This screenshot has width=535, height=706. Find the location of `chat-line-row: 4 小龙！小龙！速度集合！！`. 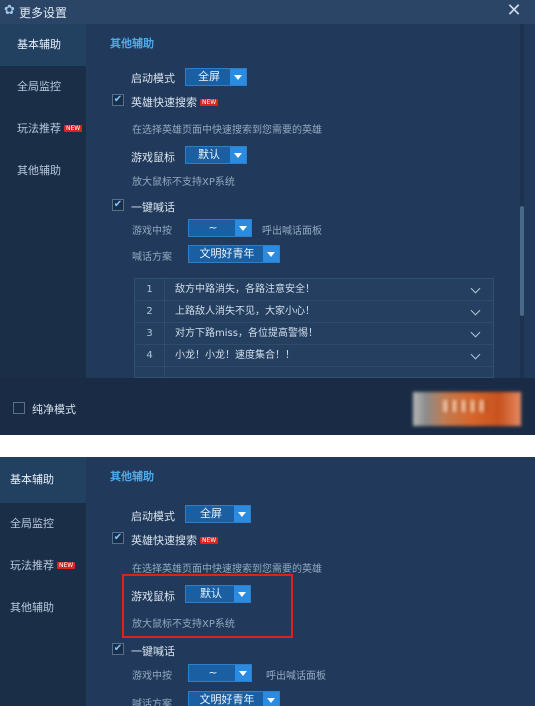

chat-line-row: 4 小龙！小龙！速度集合！！ is located at coordinates (314, 356).